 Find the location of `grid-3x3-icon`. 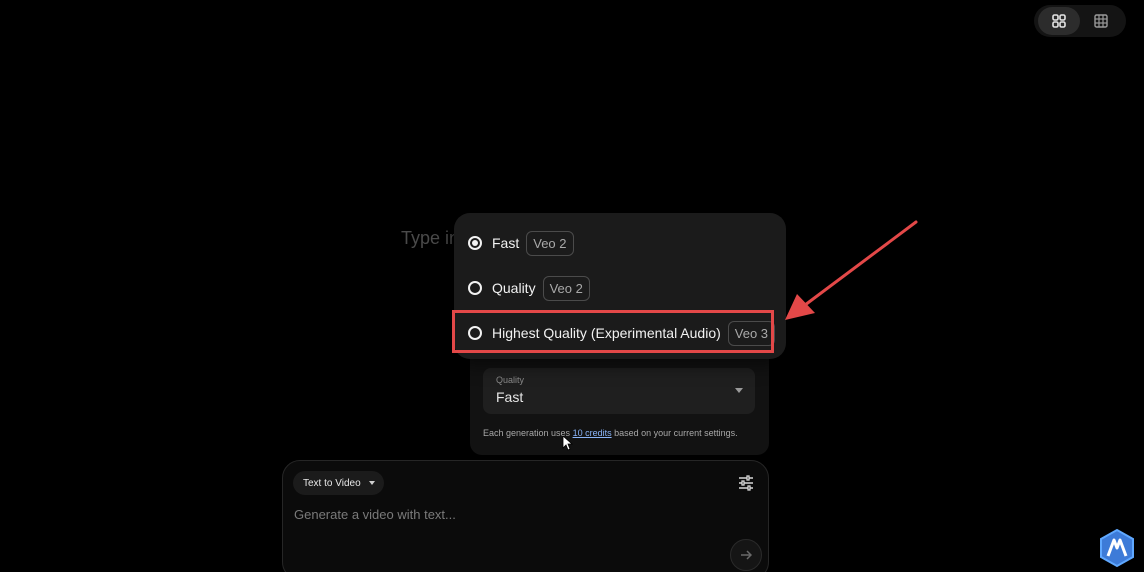

grid-3x3-icon is located at coordinates (1101, 21).